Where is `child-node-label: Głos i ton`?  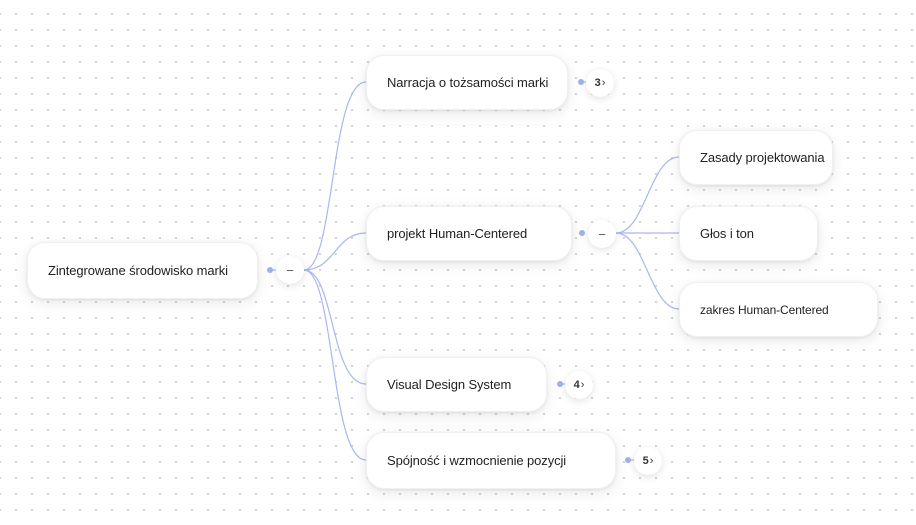 child-node-label: Głos i ton is located at coordinates (727, 233).